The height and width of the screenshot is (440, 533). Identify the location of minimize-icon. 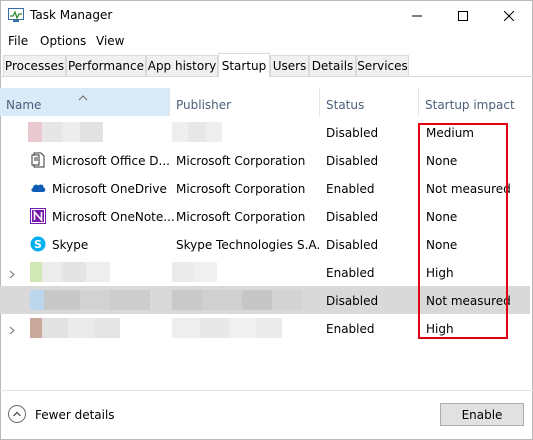
(417, 15).